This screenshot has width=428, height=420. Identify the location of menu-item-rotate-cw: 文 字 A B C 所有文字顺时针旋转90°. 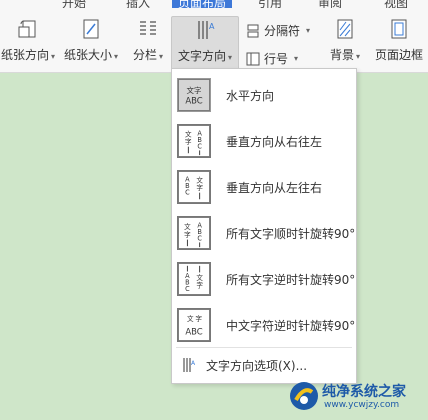
(264, 233).